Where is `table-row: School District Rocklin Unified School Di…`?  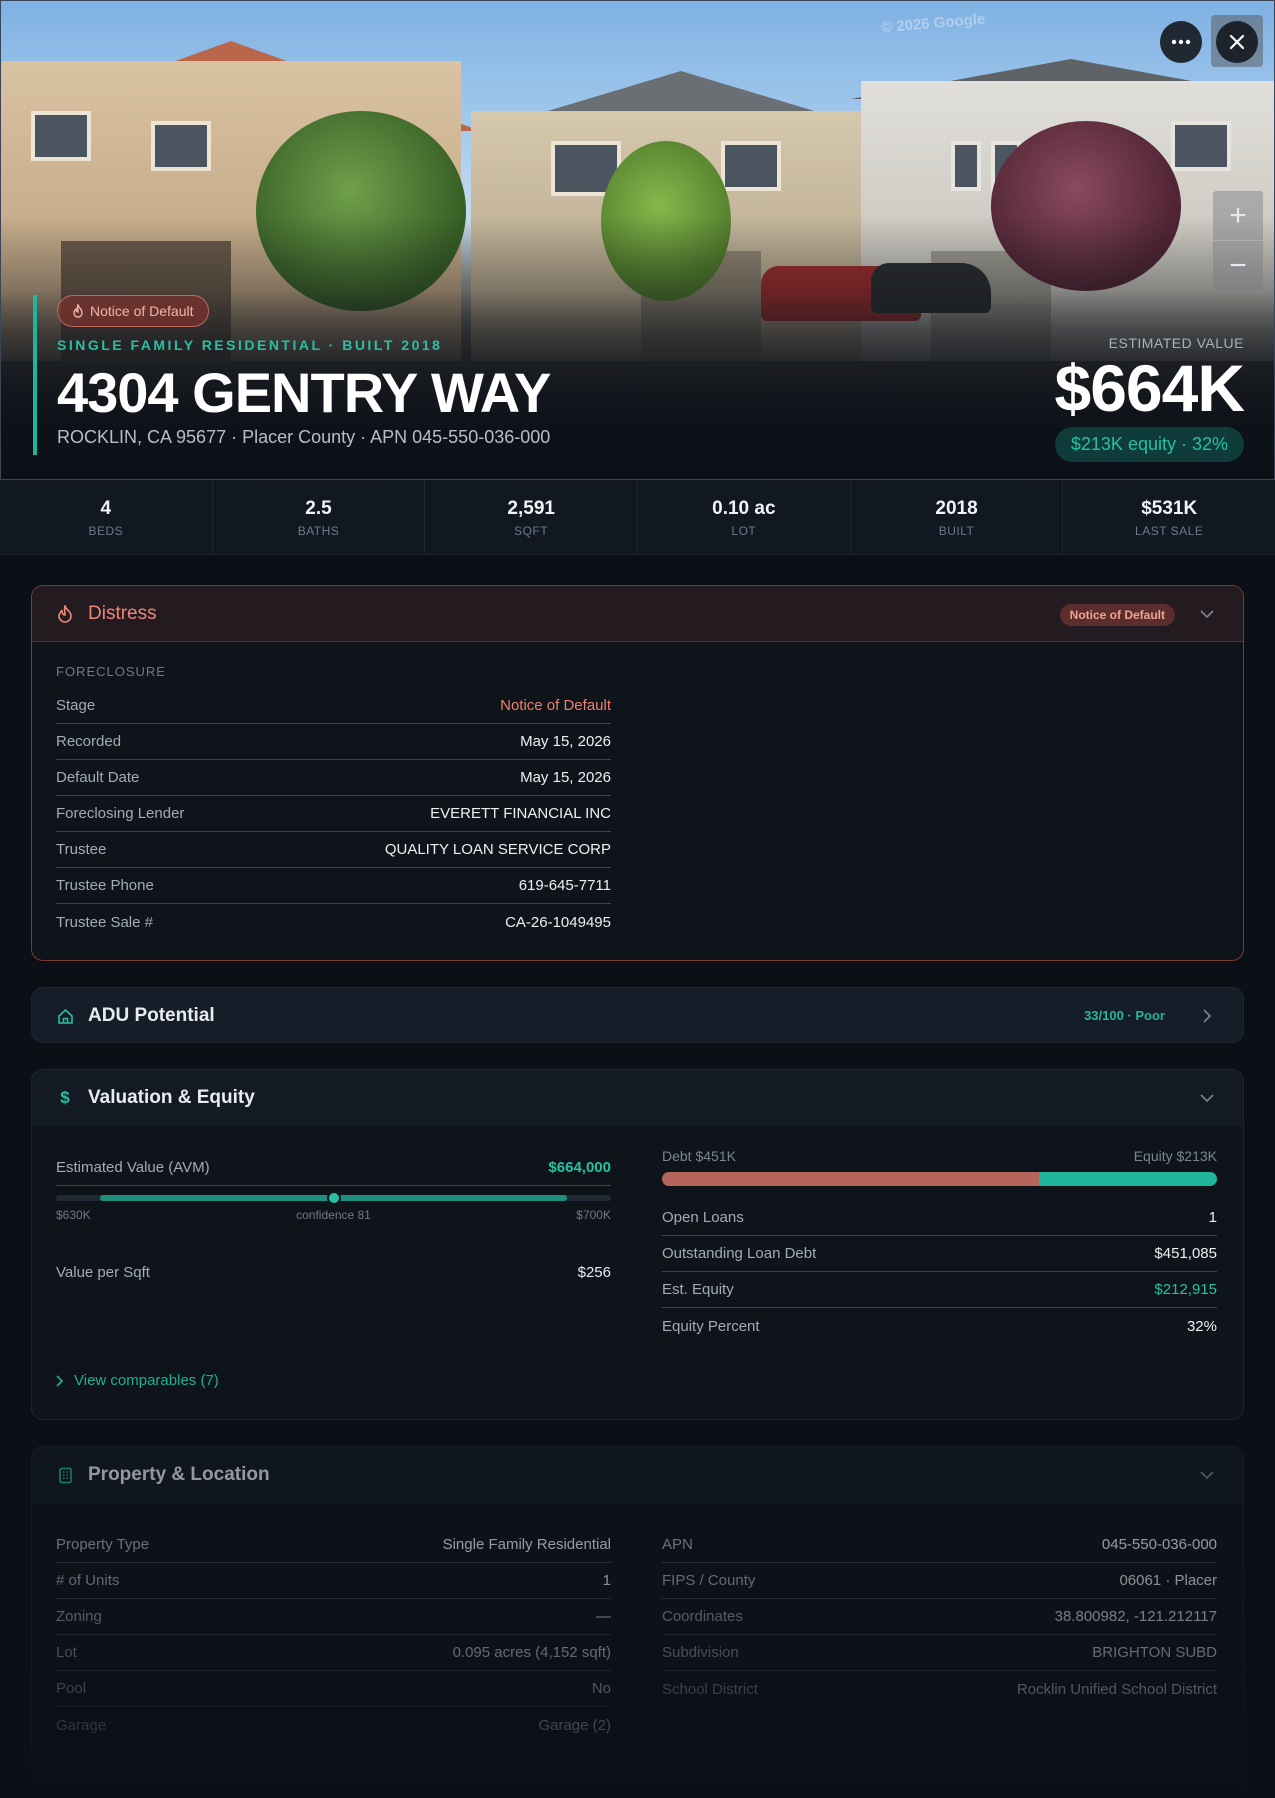 table-row: School District Rocklin Unified School Di… is located at coordinates (939, 1689).